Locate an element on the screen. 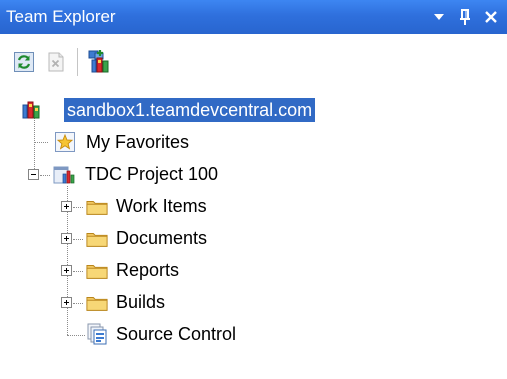 Image resolution: width=507 pixels, height=379 pixels. toolbar-separator is located at coordinates (77, 62).